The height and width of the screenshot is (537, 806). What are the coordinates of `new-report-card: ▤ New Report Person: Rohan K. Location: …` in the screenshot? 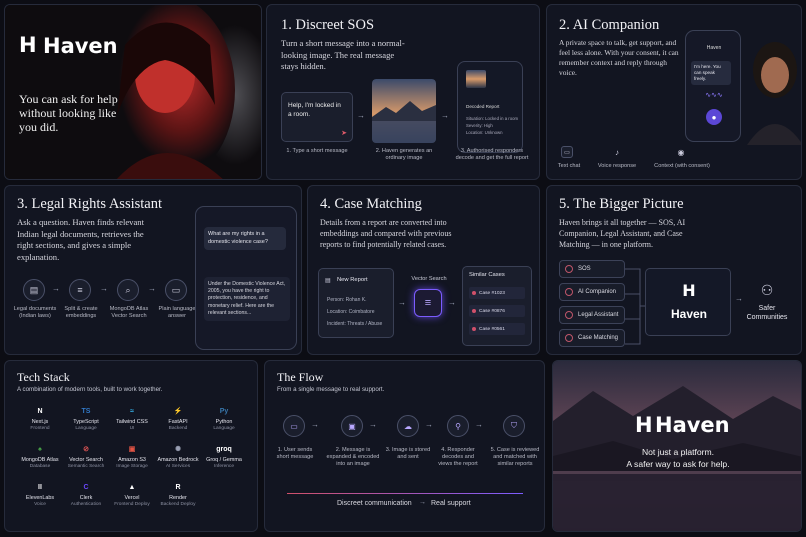 It's located at (356, 303).